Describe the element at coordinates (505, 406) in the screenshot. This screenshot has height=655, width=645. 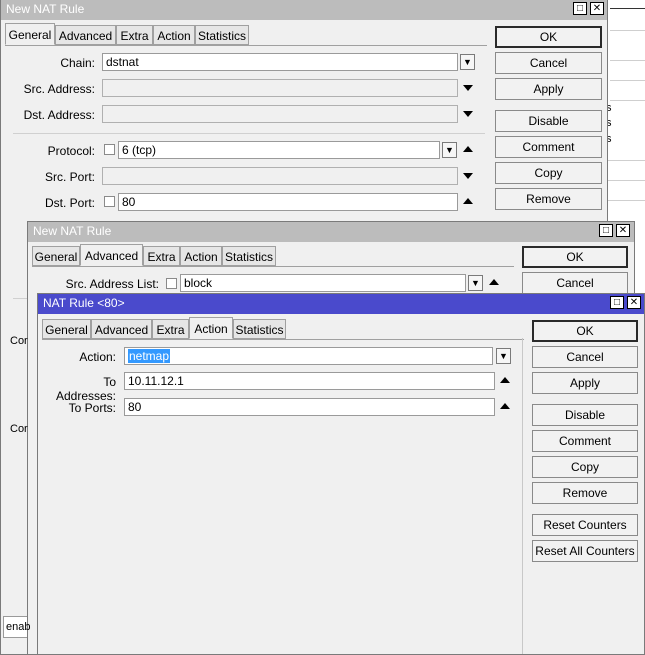
I see `to-ports-collapse-icon` at that location.